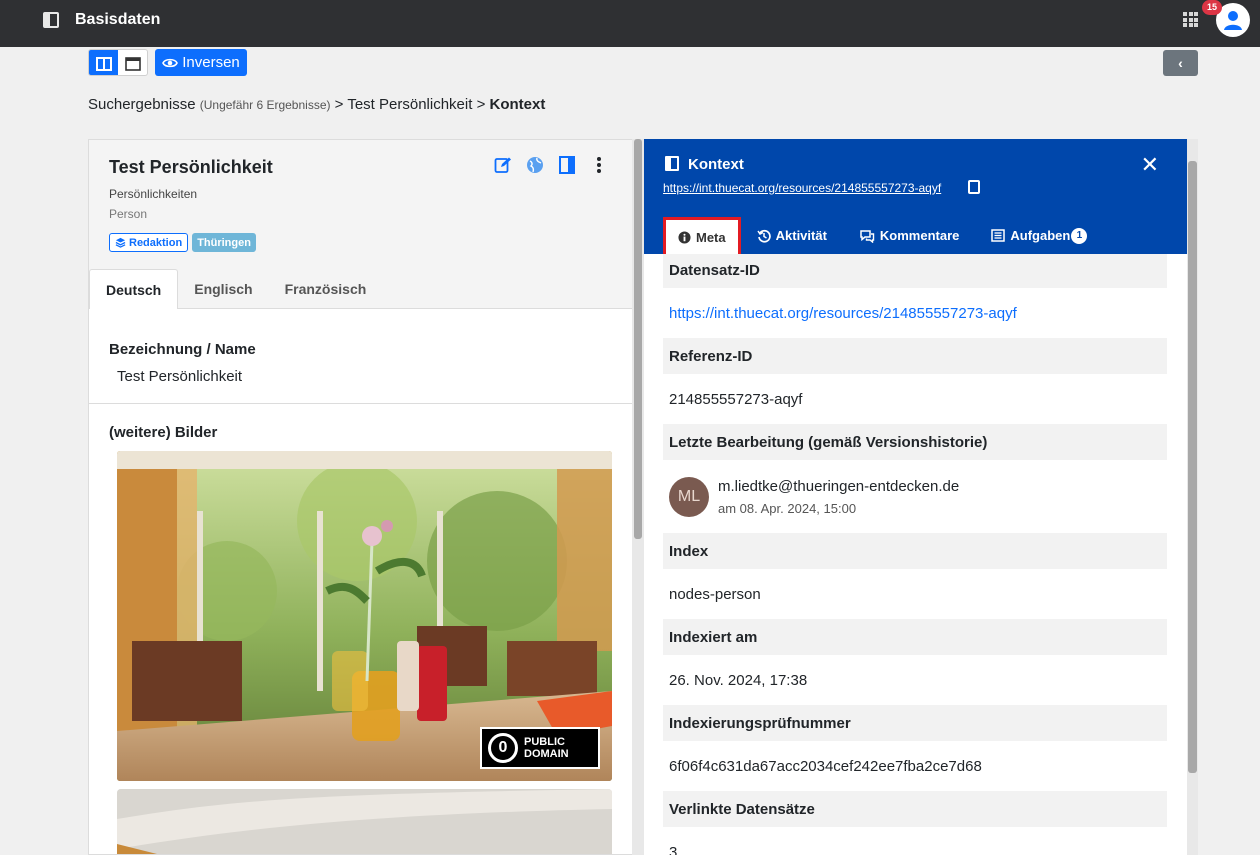 This screenshot has width=1260, height=855. I want to click on tab-kommentare-label: Kommentare, so click(919, 235).